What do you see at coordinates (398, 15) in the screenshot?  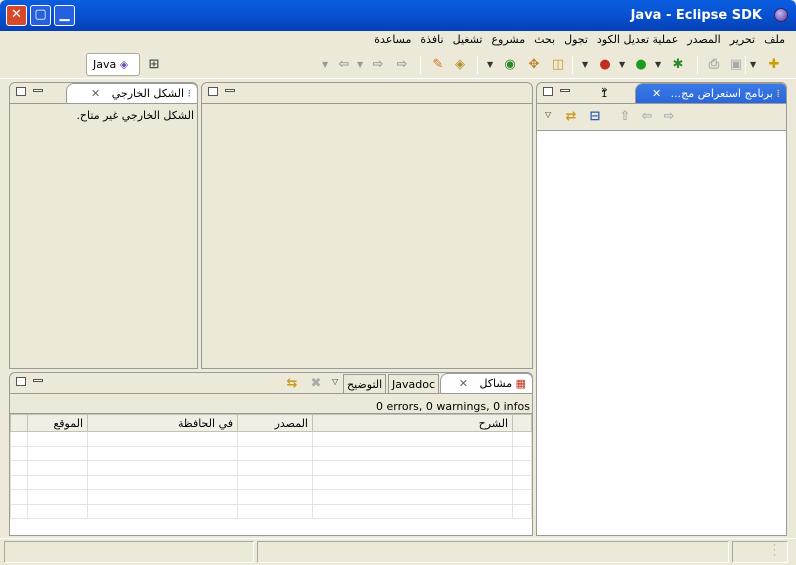 I see `title-bar: ✕ ▢ ▁ Java - Eclipse SDK` at bounding box center [398, 15].